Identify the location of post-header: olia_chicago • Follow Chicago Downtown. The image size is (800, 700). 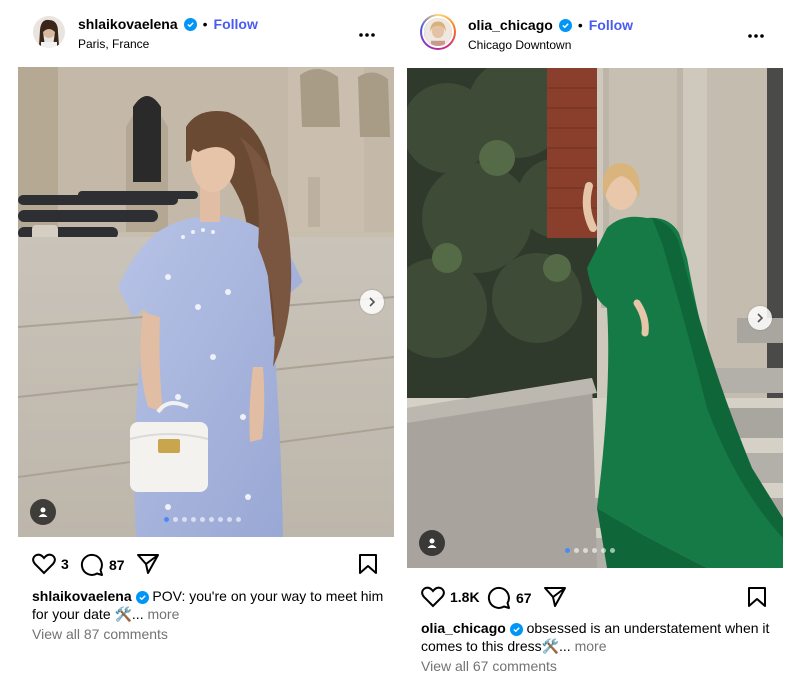
(595, 30).